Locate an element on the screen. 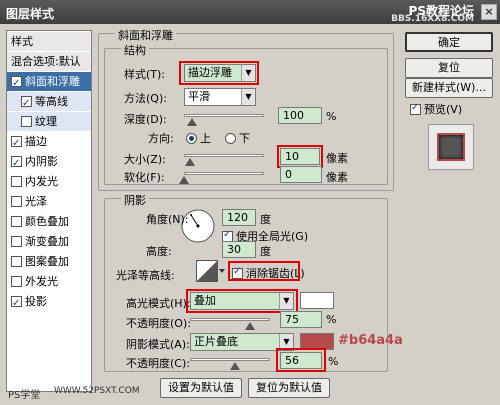  color-annotation: #b64a4a is located at coordinates (370, 340).